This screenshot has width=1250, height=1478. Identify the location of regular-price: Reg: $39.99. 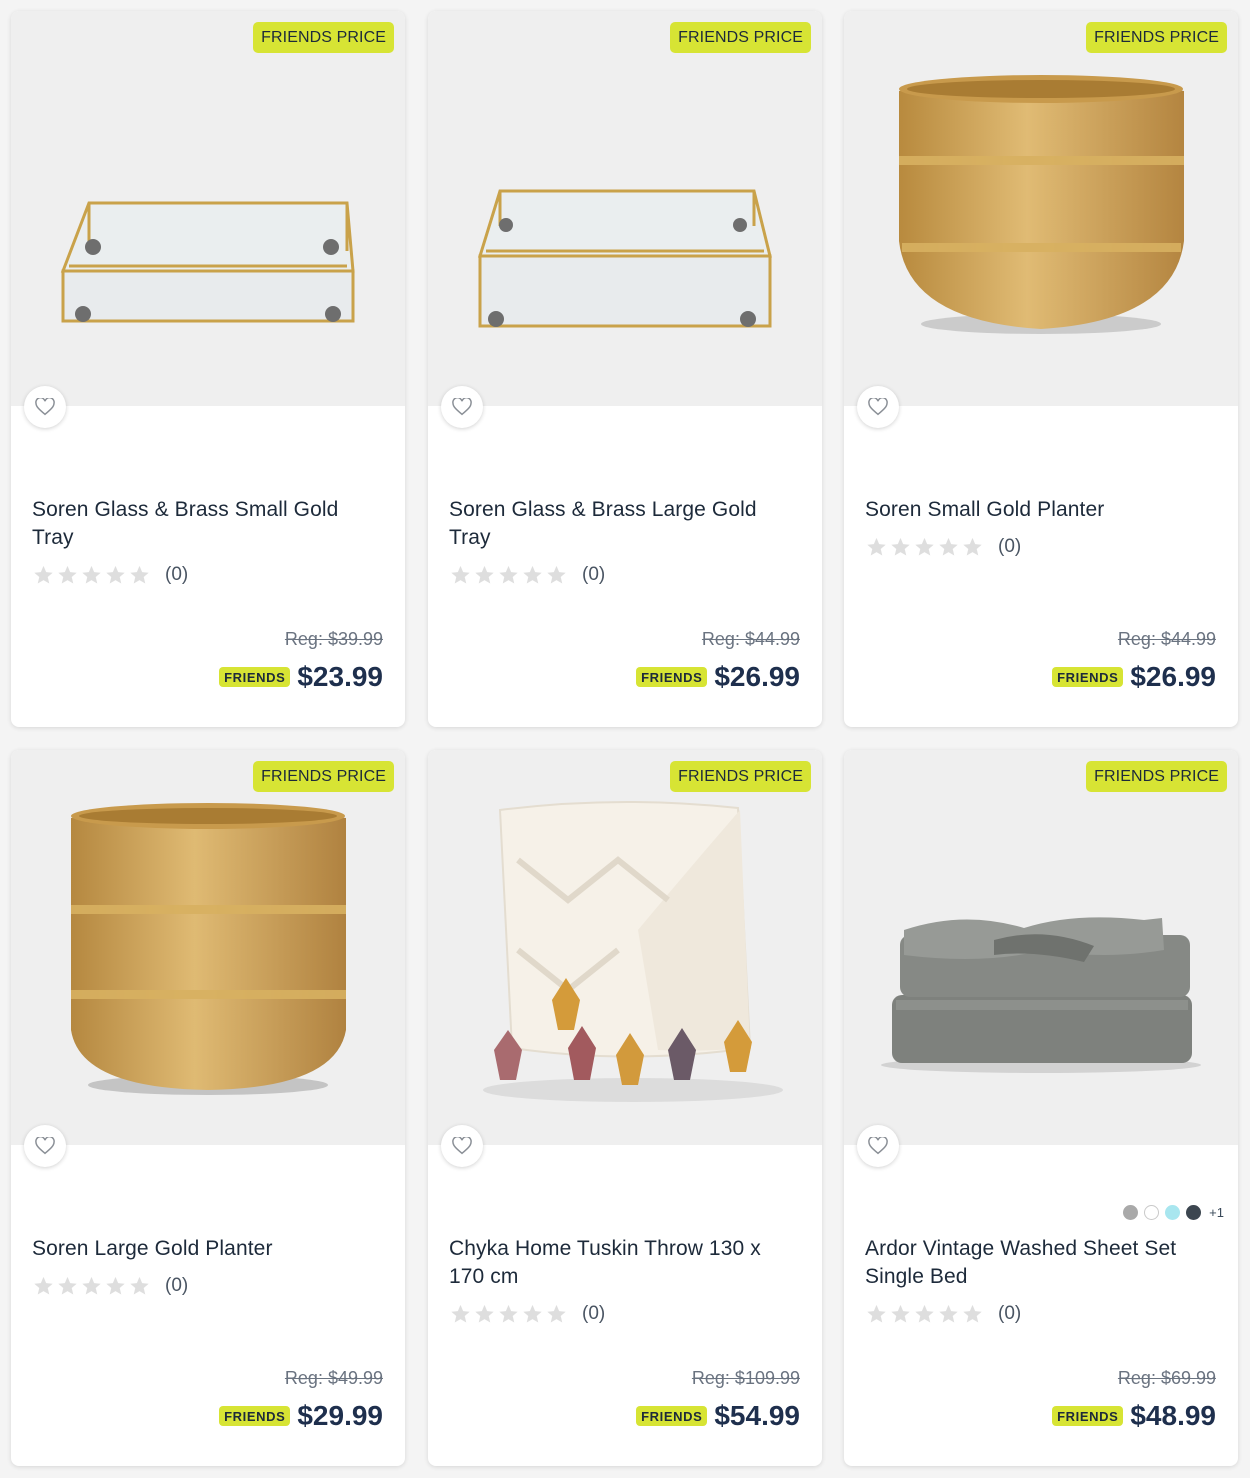
(333, 639).